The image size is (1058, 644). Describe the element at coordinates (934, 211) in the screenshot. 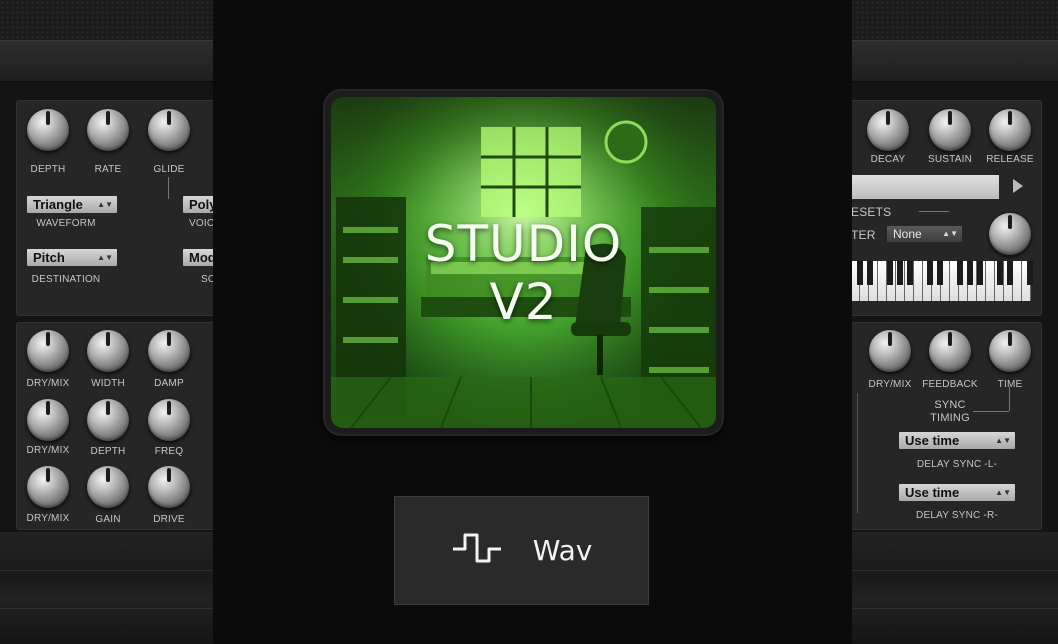

I see `divider` at that location.